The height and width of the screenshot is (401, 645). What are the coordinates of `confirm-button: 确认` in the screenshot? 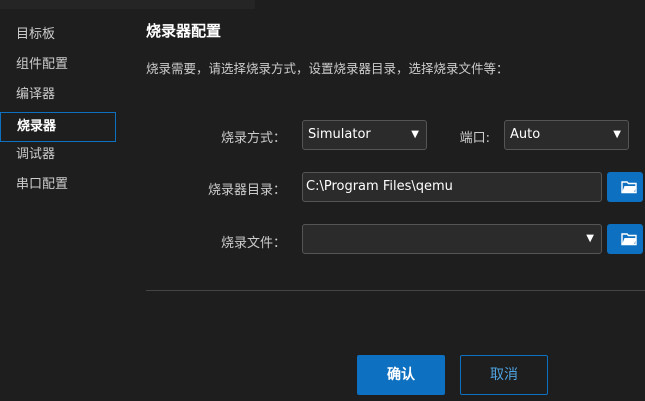 It's located at (401, 375).